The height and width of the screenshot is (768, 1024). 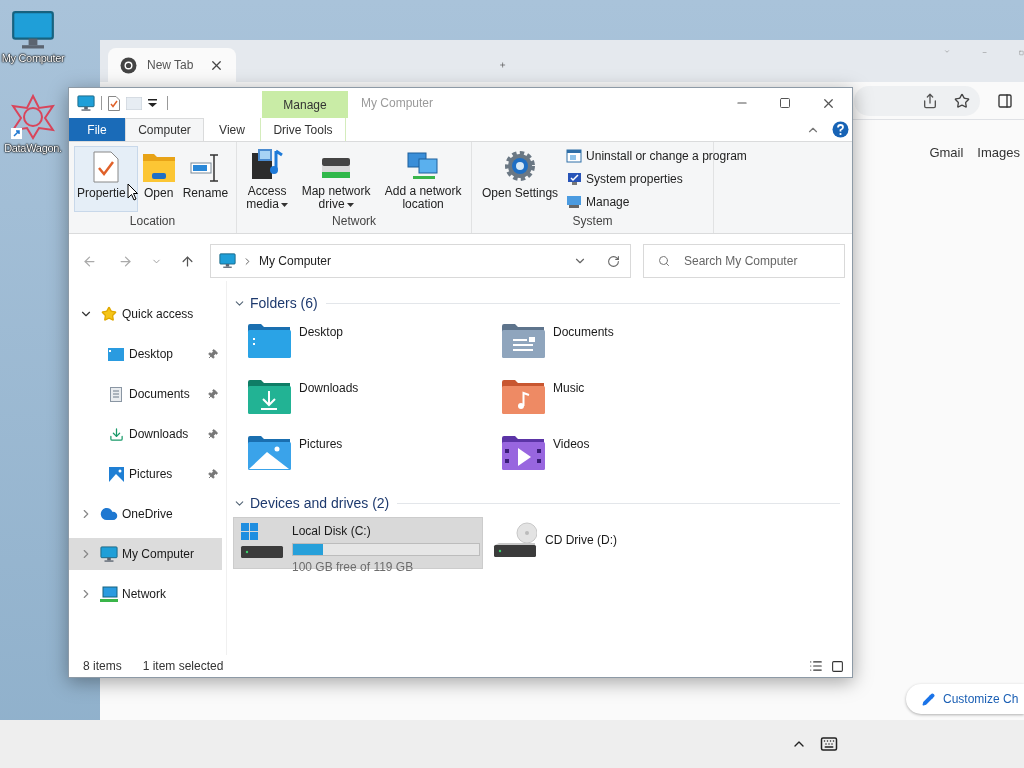 What do you see at coordinates (97, 129) in the screenshot?
I see `ribbon-tab: File` at bounding box center [97, 129].